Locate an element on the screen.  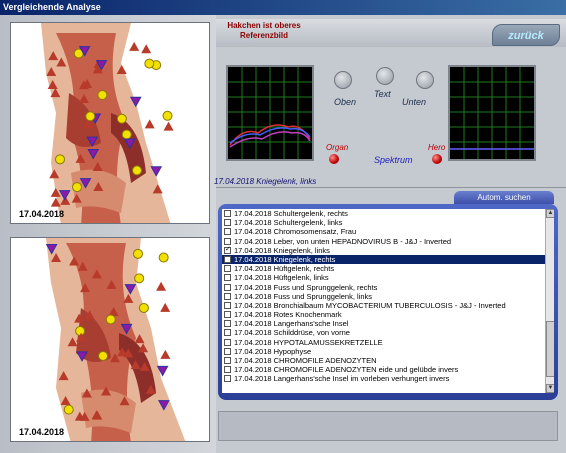
list-item: 17.04.2018 Schultergelenk, links is located at coordinates (388, 222).